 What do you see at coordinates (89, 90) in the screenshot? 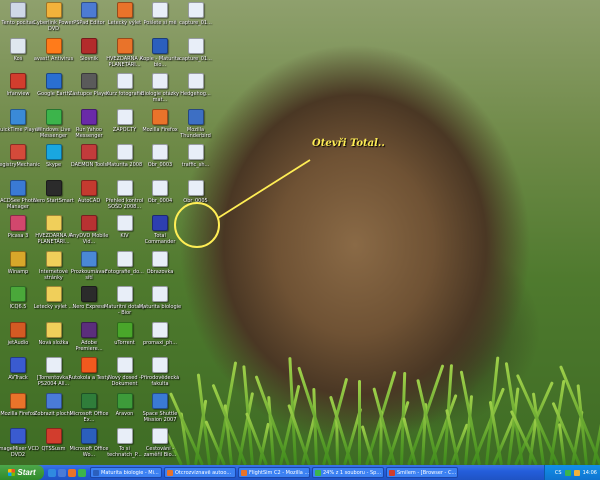
I see `desktop-icon-item: Zástupce Player` at bounding box center [89, 90].